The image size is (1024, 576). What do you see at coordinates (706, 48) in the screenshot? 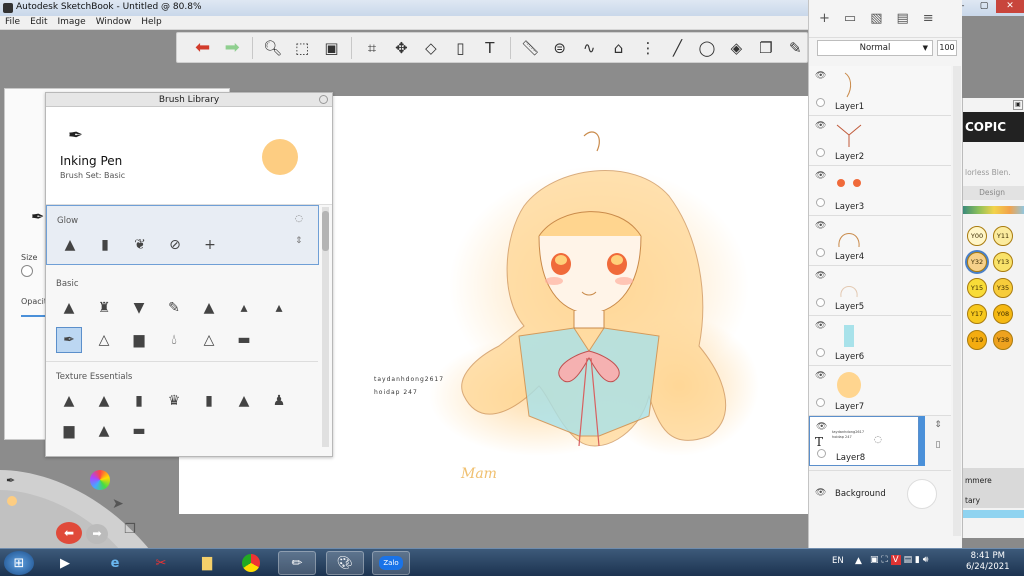
I see `circle-icon: ◯` at bounding box center [706, 48].